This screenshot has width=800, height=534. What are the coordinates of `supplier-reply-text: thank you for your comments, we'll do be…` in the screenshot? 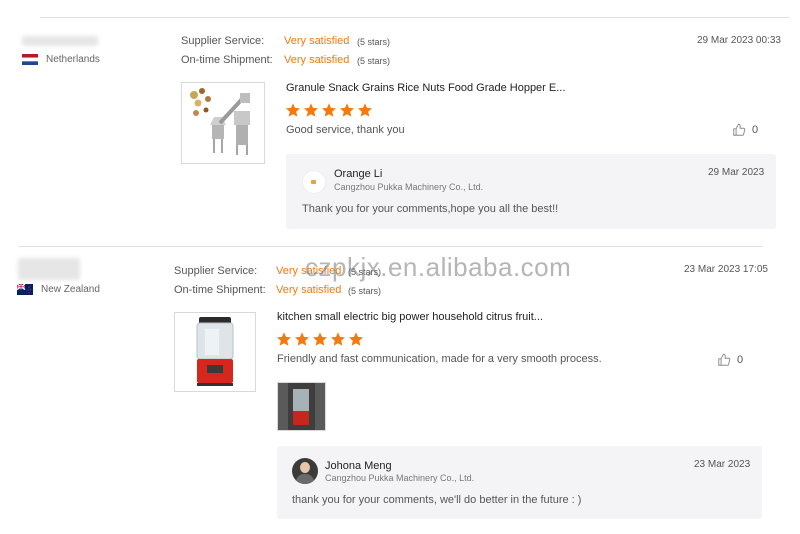 It's located at (437, 500).